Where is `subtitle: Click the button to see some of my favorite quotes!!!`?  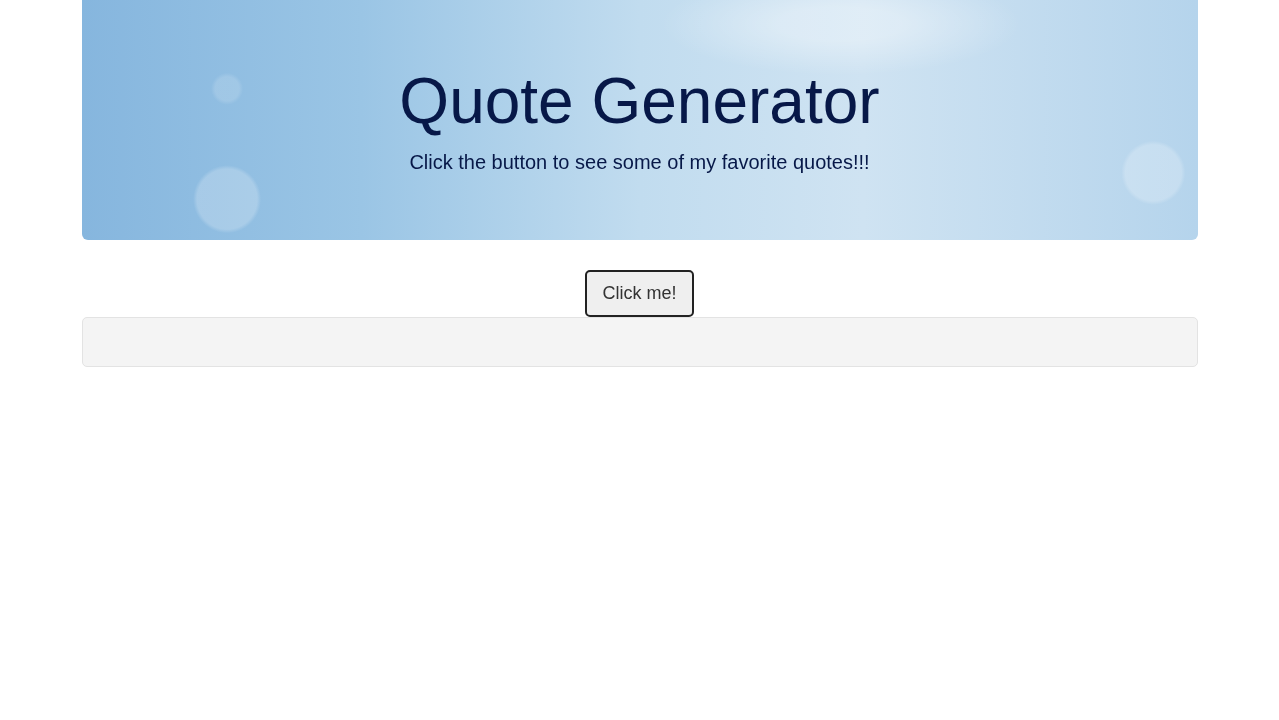
subtitle: Click the button to see some of my favorite quotes!!! is located at coordinates (639, 162).